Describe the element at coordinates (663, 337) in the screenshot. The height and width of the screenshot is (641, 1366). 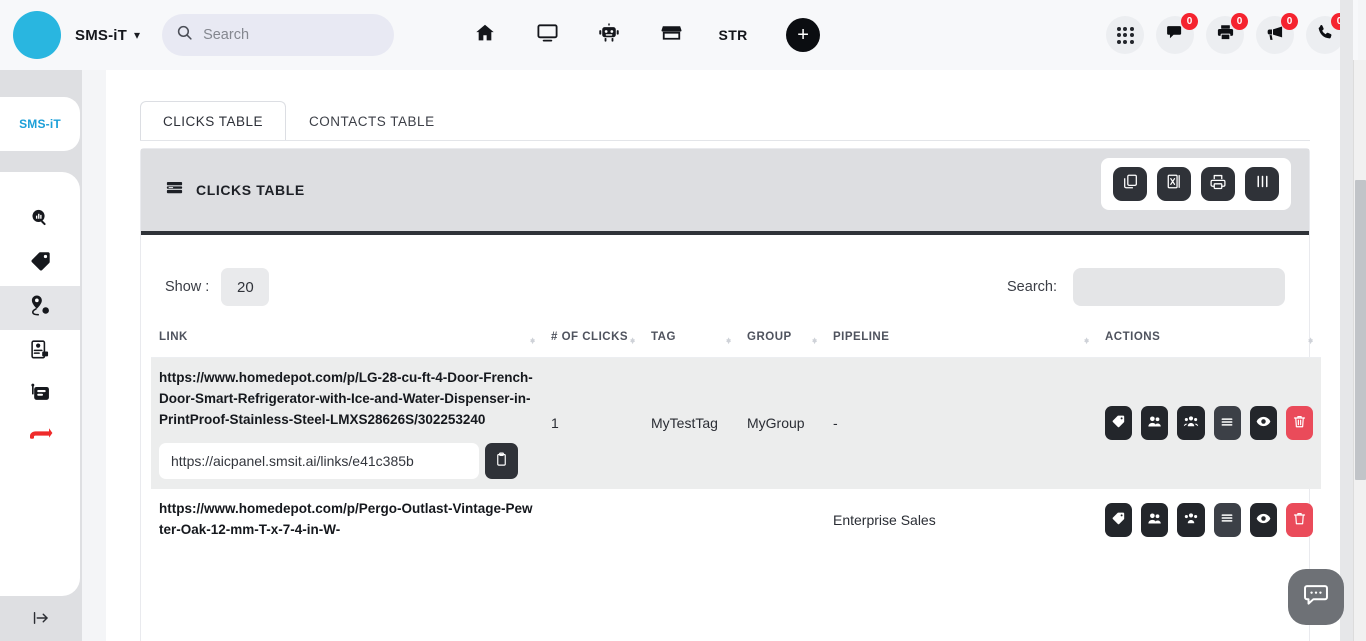
I see `column-label: TAG` at that location.